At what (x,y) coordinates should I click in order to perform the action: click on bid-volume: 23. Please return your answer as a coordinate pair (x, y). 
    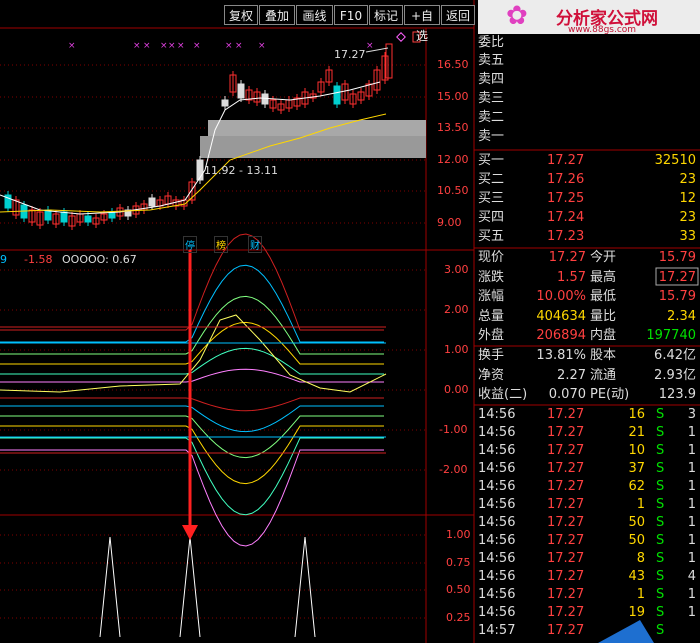
    Looking at the image, I should click on (687, 217).